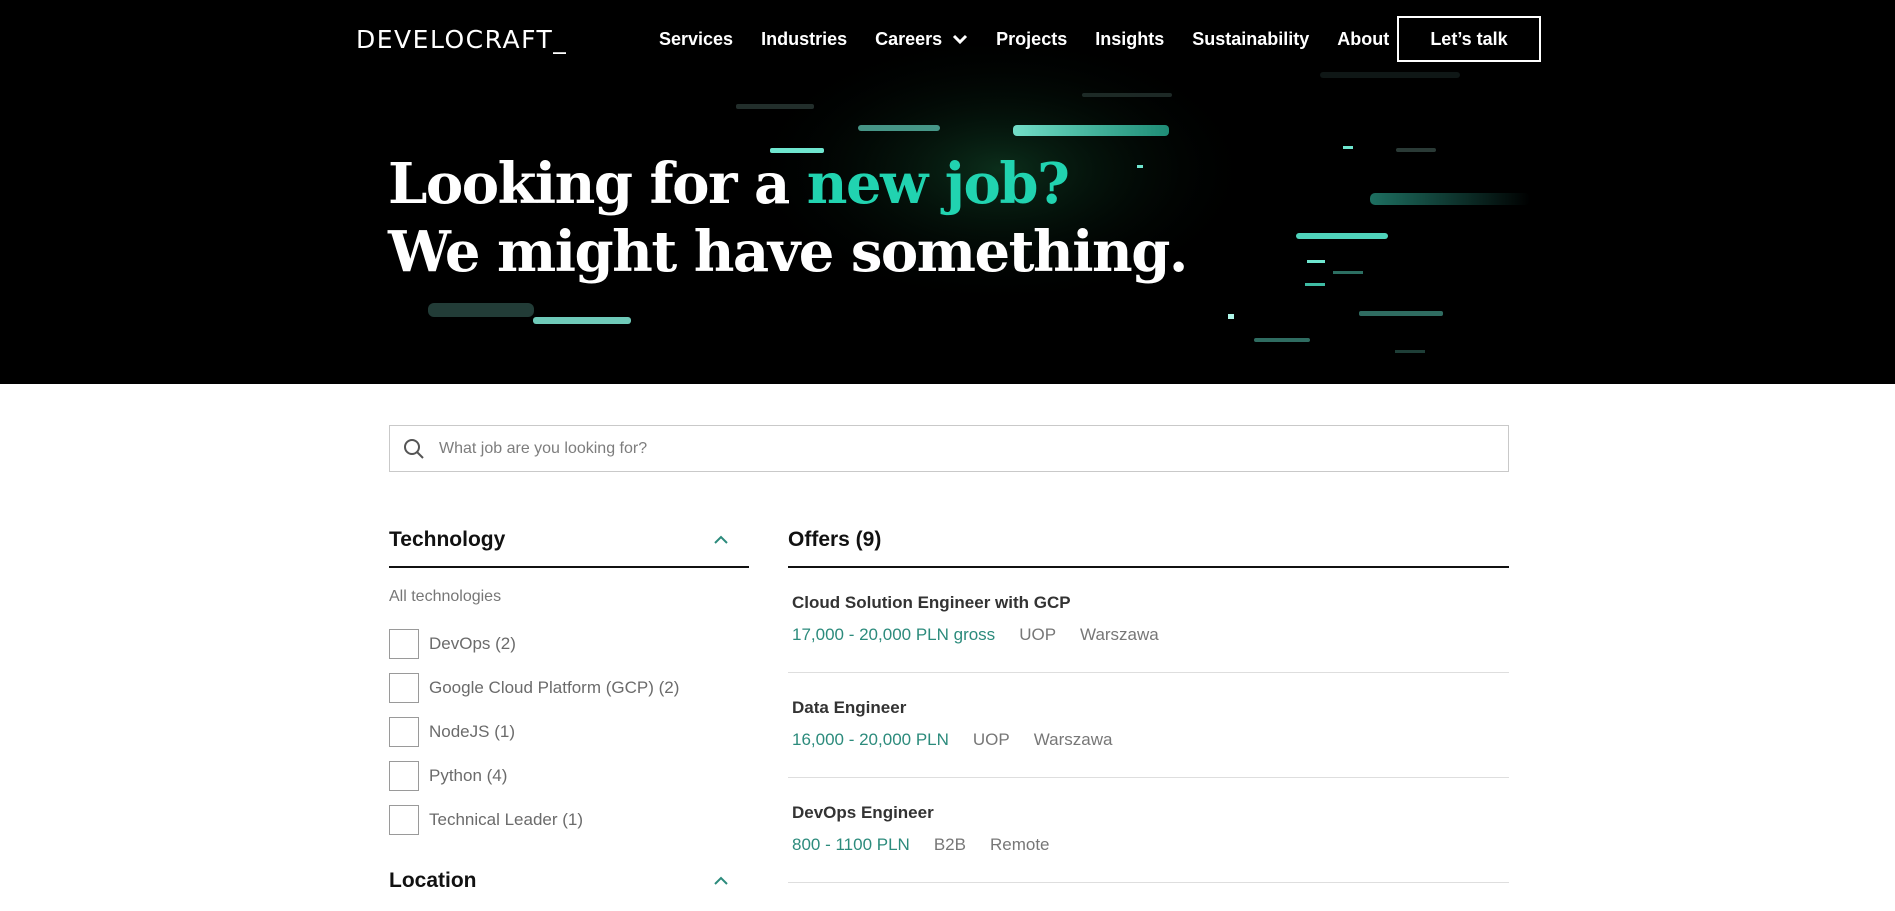 The image size is (1895, 911). I want to click on filter-option-label: DevOps (2), so click(472, 643).